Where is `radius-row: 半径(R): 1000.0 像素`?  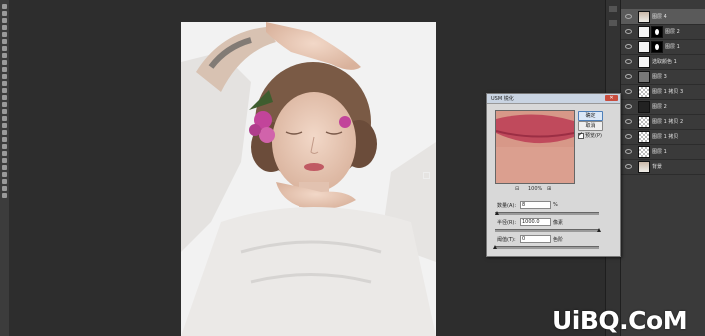
radius-row: 半径(R): 1000.0 像素 is located at coordinates (530, 222).